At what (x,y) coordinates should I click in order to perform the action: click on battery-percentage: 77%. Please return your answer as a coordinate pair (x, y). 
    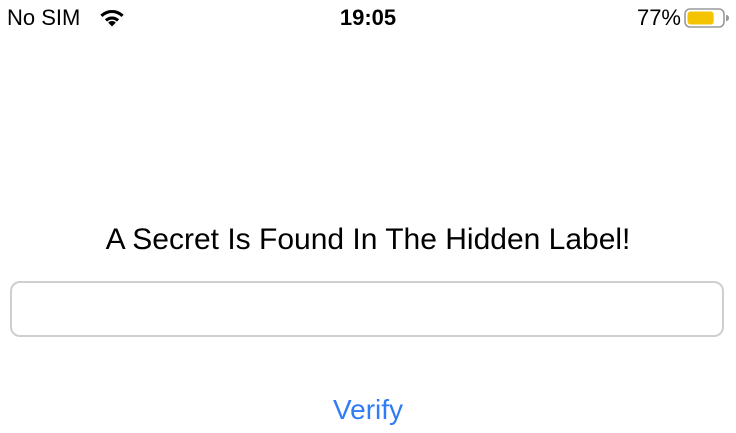
    Looking at the image, I should click on (658, 17).